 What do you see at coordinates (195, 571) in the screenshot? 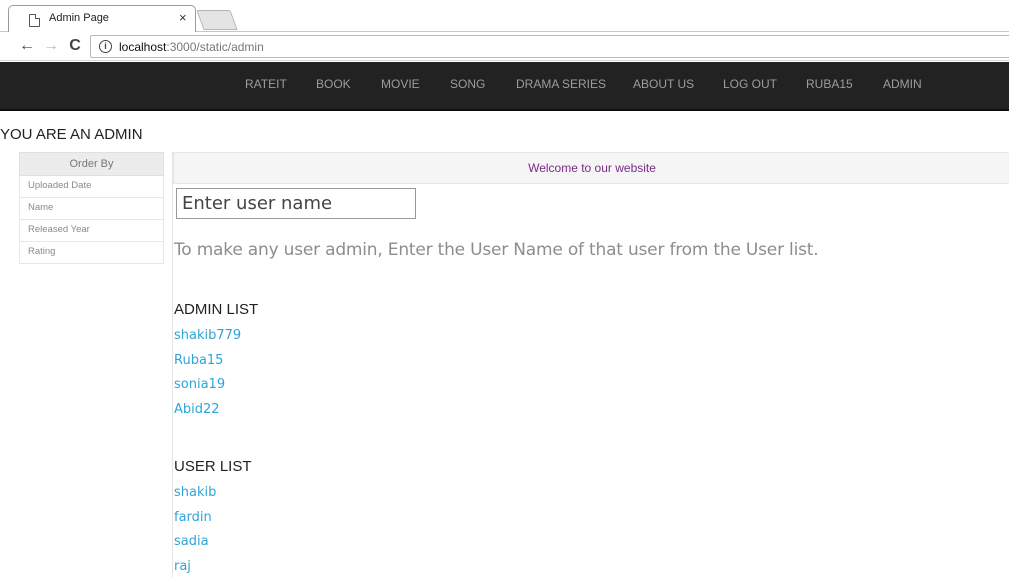
I see `user-list-item: raj` at bounding box center [195, 571].